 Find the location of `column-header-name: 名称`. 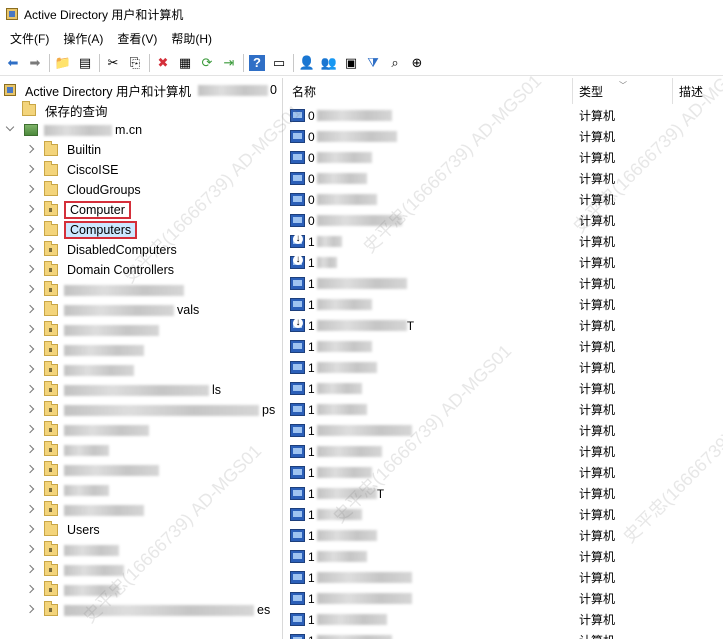

column-header-name: 名称 is located at coordinates (429, 91).